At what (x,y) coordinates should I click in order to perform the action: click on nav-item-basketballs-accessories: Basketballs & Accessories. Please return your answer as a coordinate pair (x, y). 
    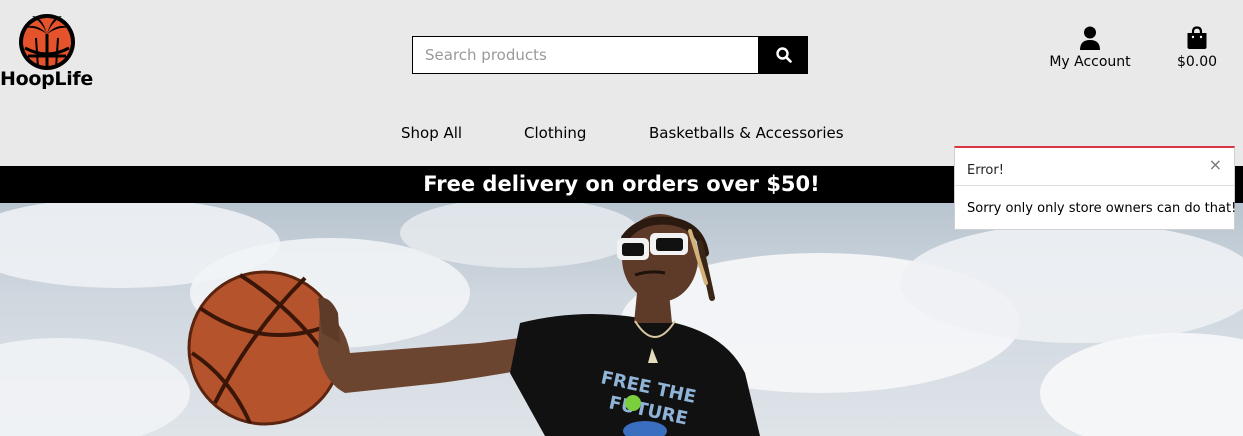
    Looking at the image, I should click on (746, 133).